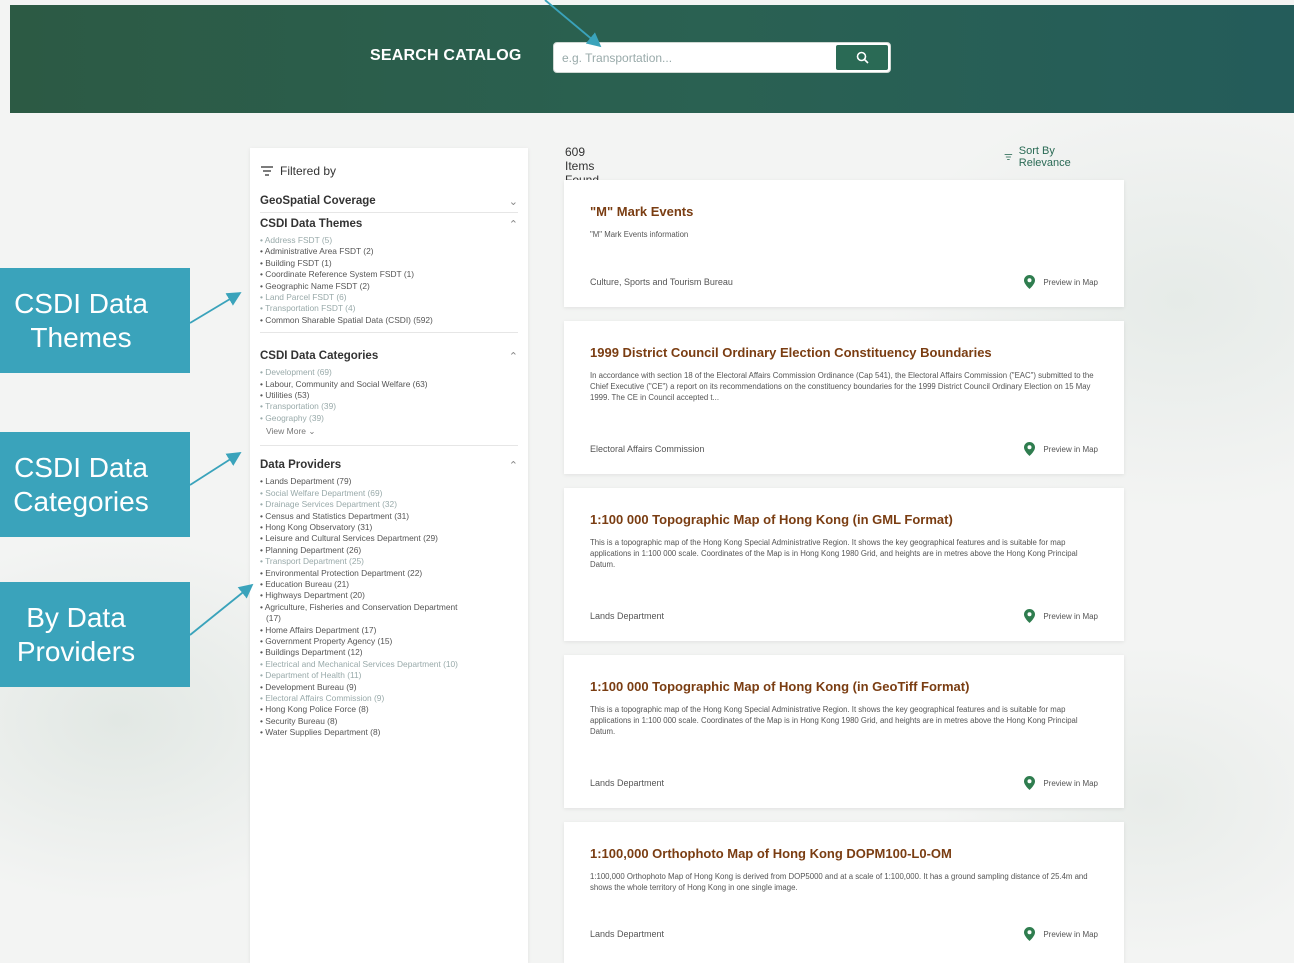 Image resolution: width=1294 pixels, height=963 pixels. I want to click on search-icon, so click(862, 57).